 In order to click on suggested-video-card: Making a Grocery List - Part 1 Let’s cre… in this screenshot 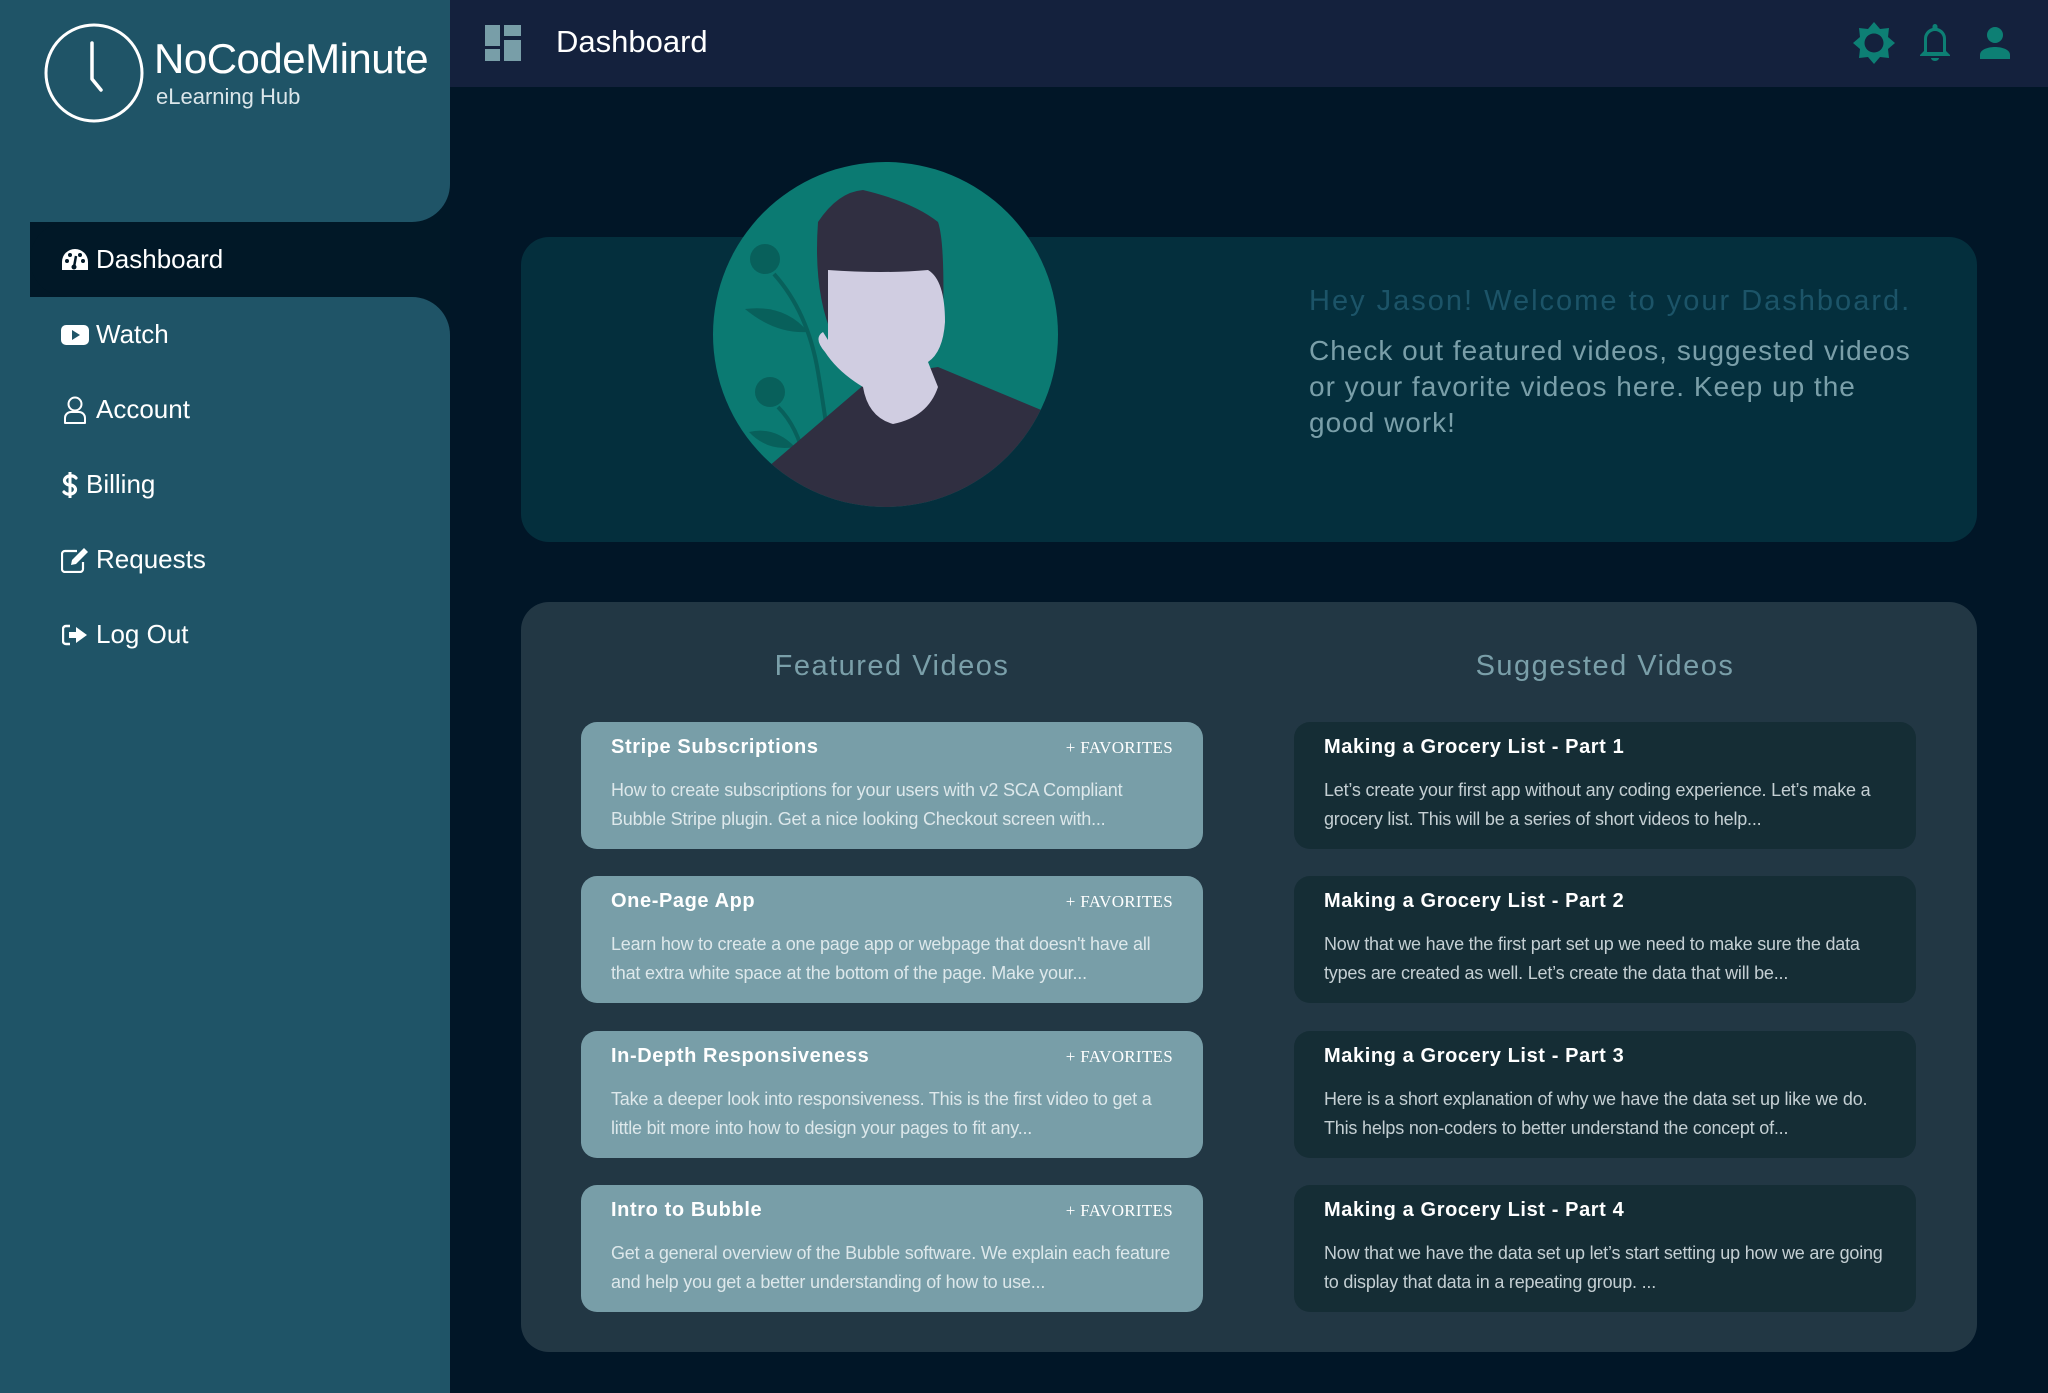, I will do `click(1605, 785)`.